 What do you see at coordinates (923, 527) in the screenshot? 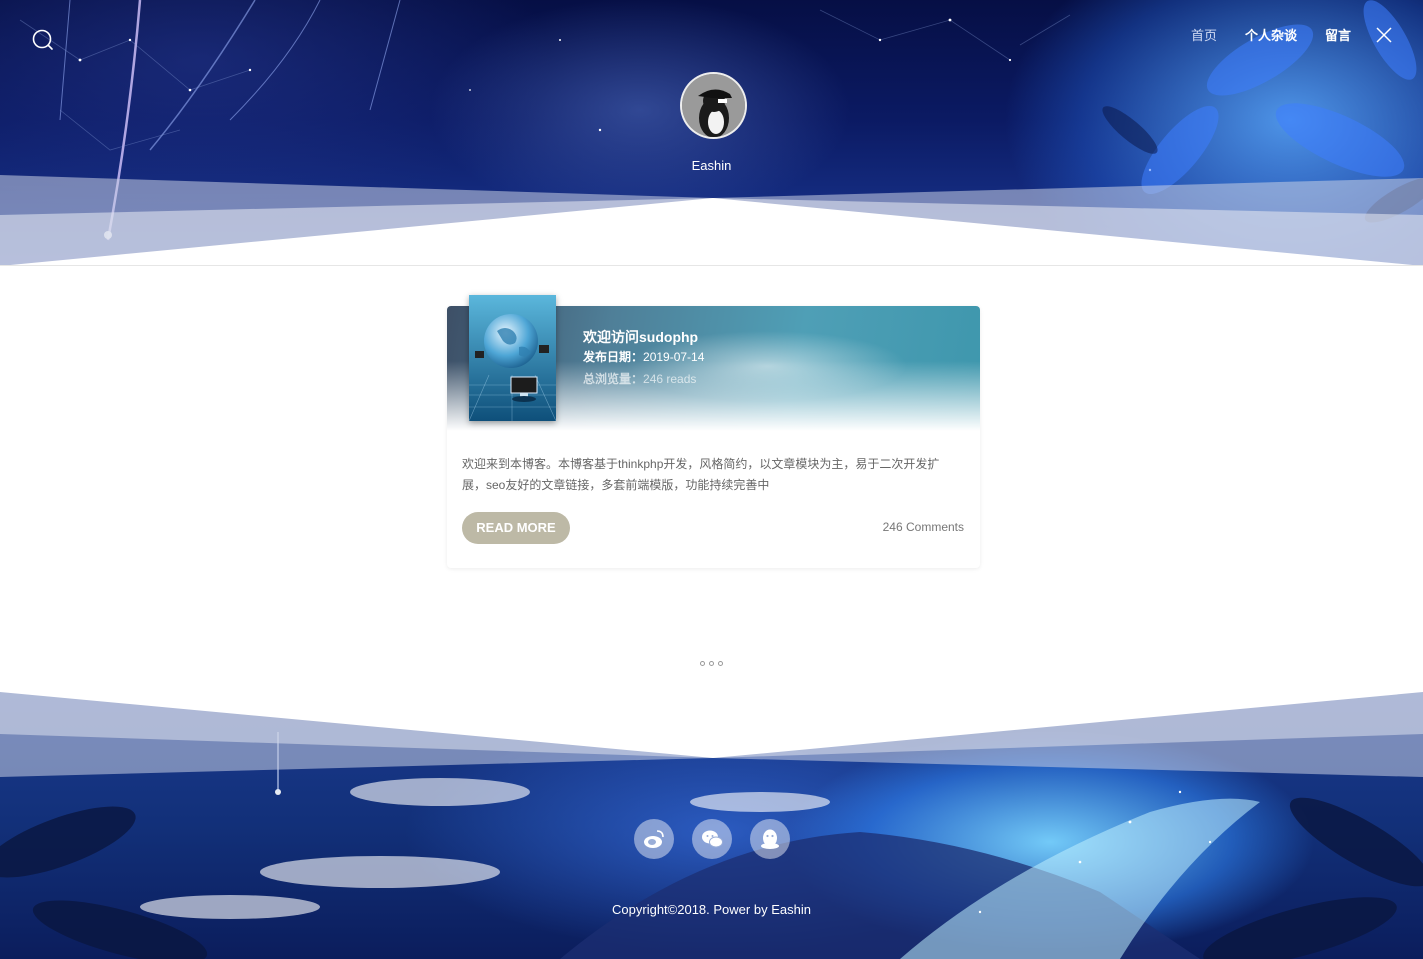
I see `comment-count: 246 Comments` at bounding box center [923, 527].